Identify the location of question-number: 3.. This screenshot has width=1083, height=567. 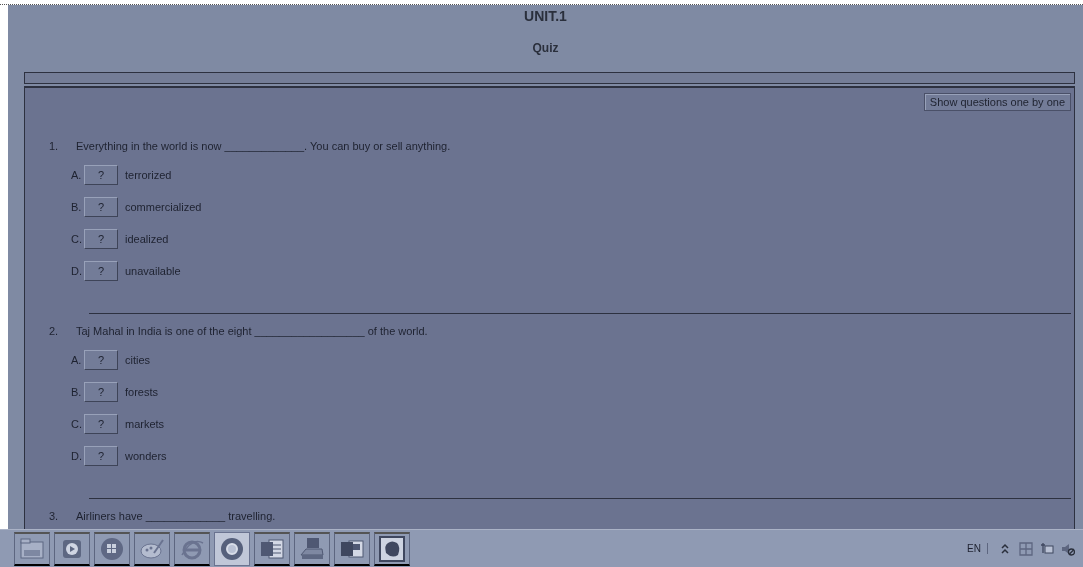
(54, 516).